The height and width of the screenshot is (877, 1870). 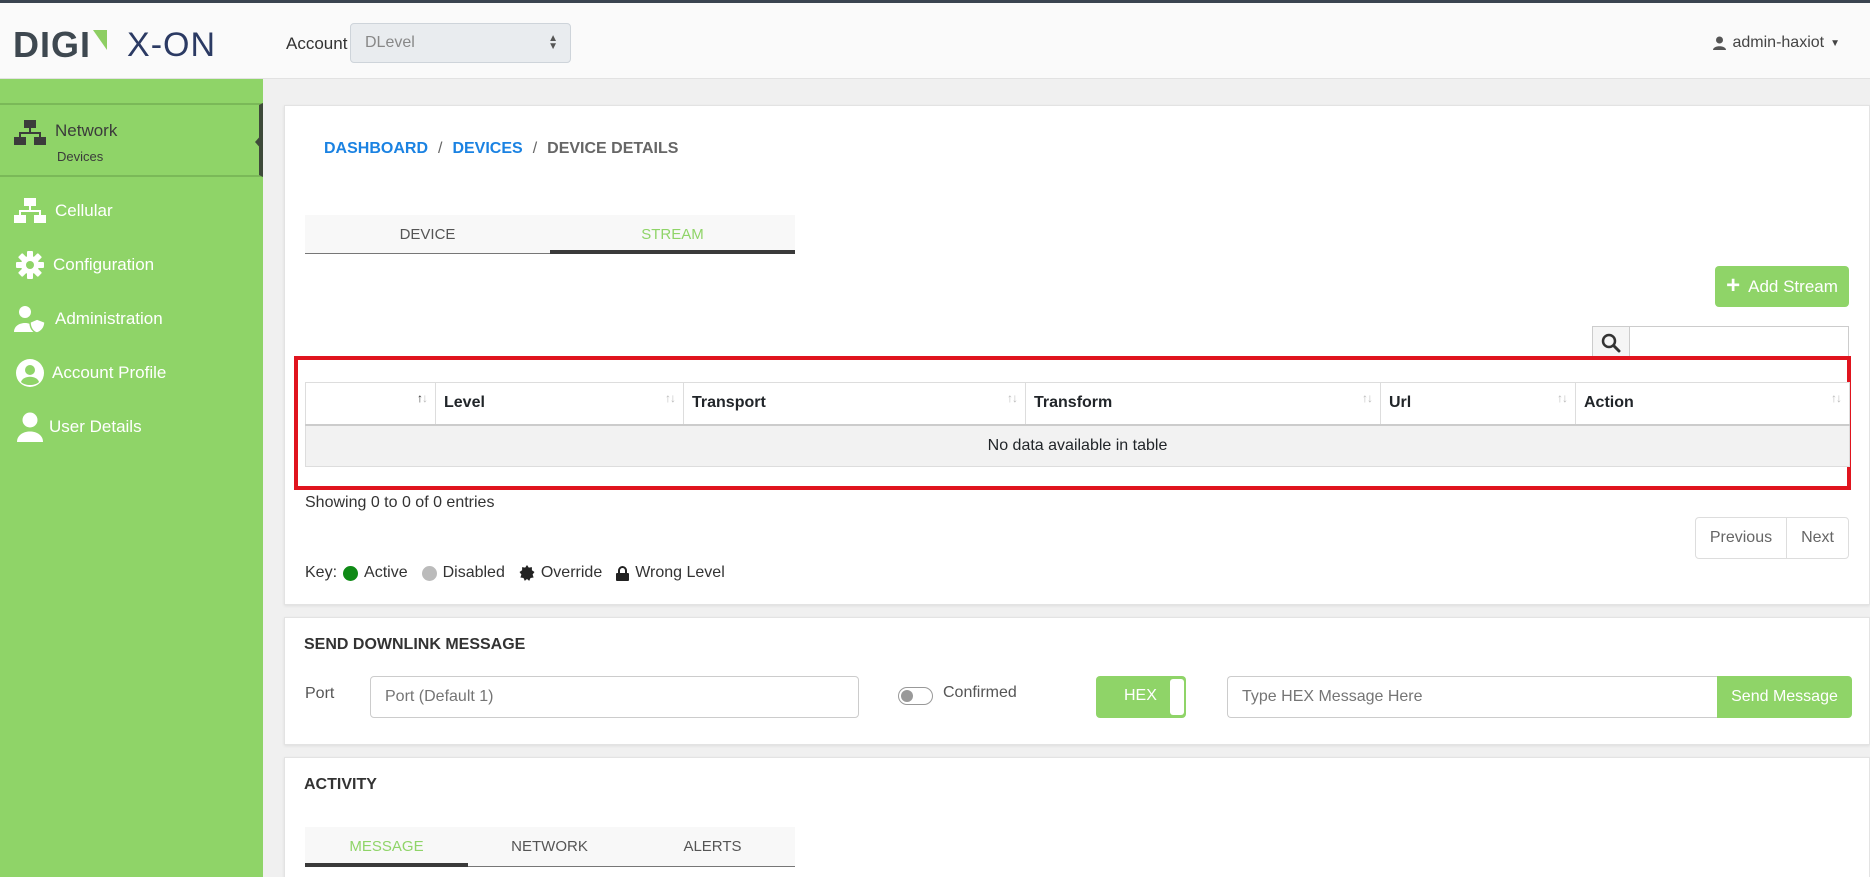 I want to click on next-button: Next, so click(x=1817, y=538).